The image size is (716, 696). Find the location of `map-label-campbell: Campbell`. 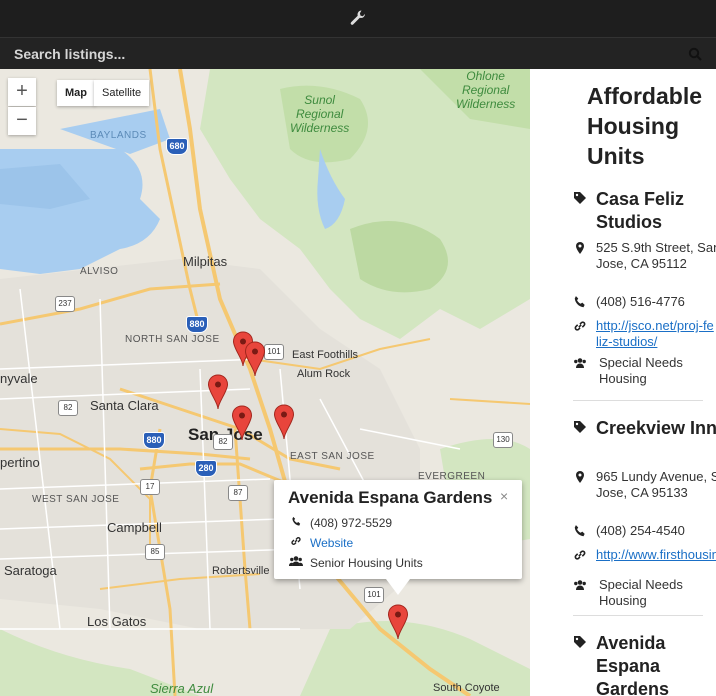

map-label-campbell: Campbell is located at coordinates (134, 527).